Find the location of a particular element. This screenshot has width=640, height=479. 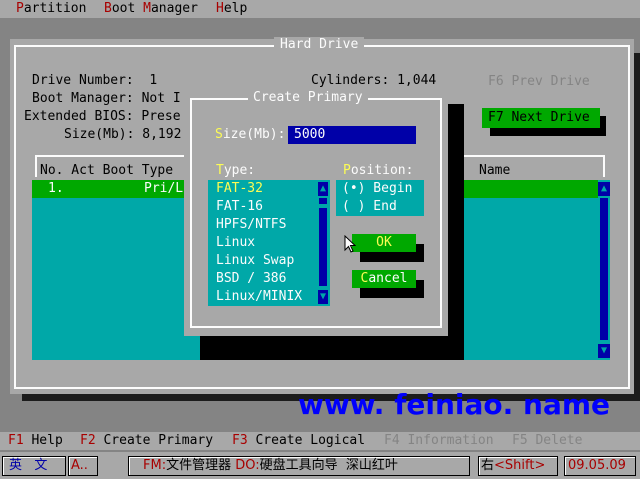

fkey-create-logical: F3 Create Logical is located at coordinates (298, 441).